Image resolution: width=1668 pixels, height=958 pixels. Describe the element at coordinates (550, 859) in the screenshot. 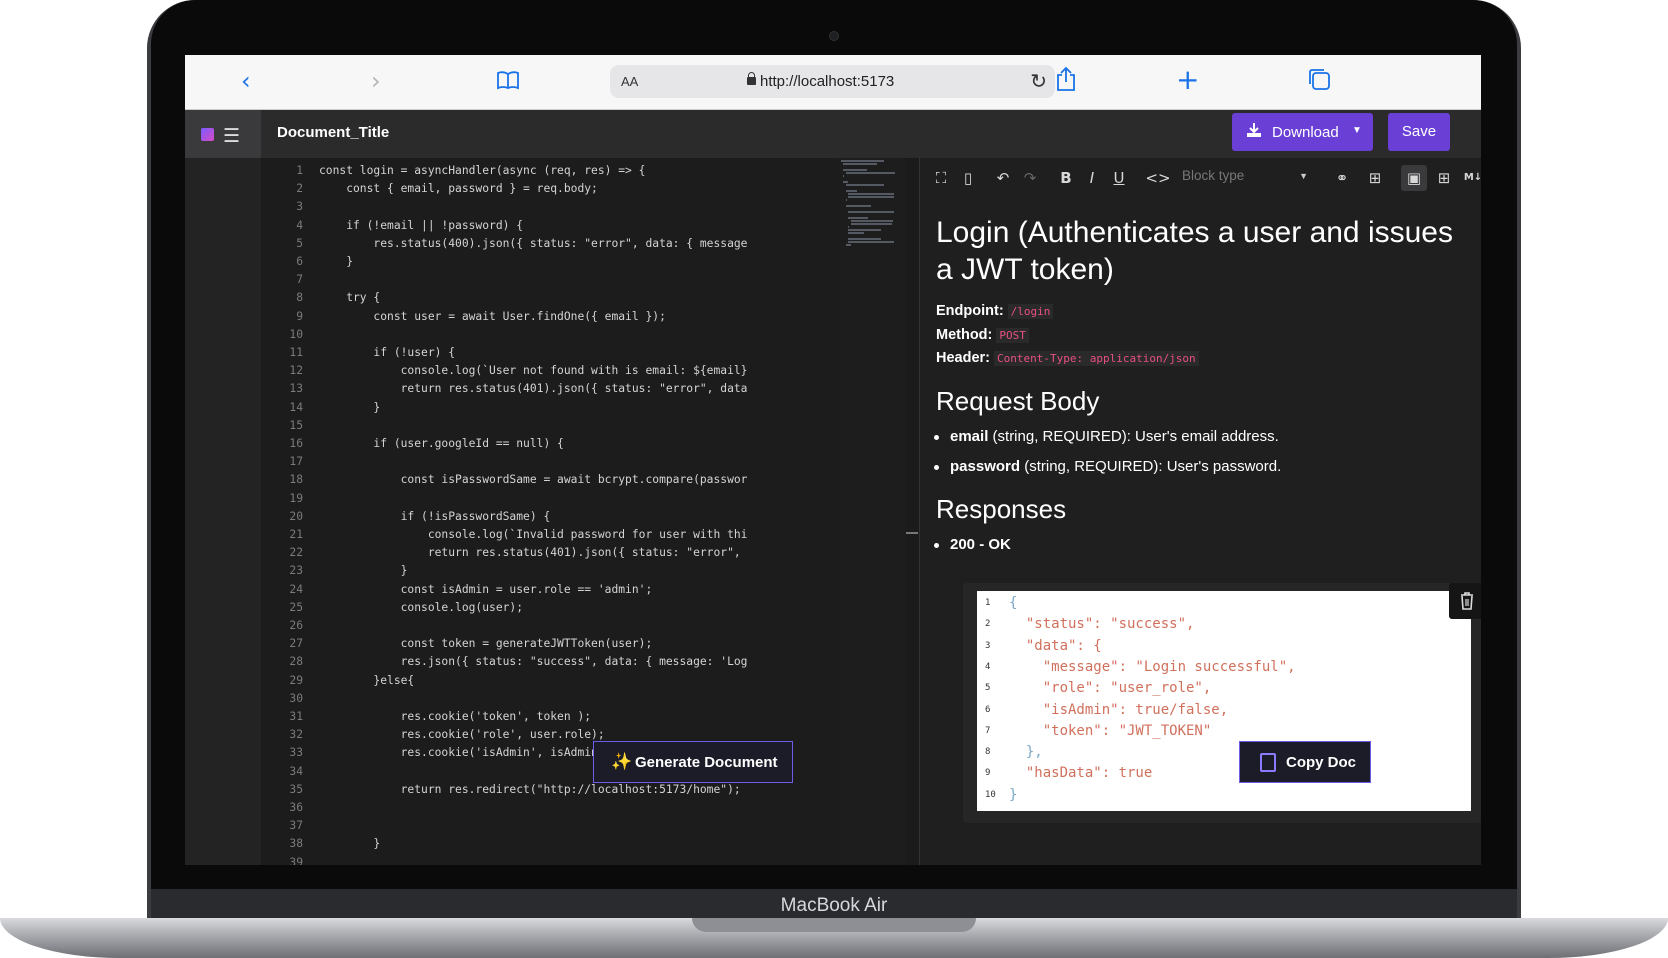

I see `code-line: 39` at that location.